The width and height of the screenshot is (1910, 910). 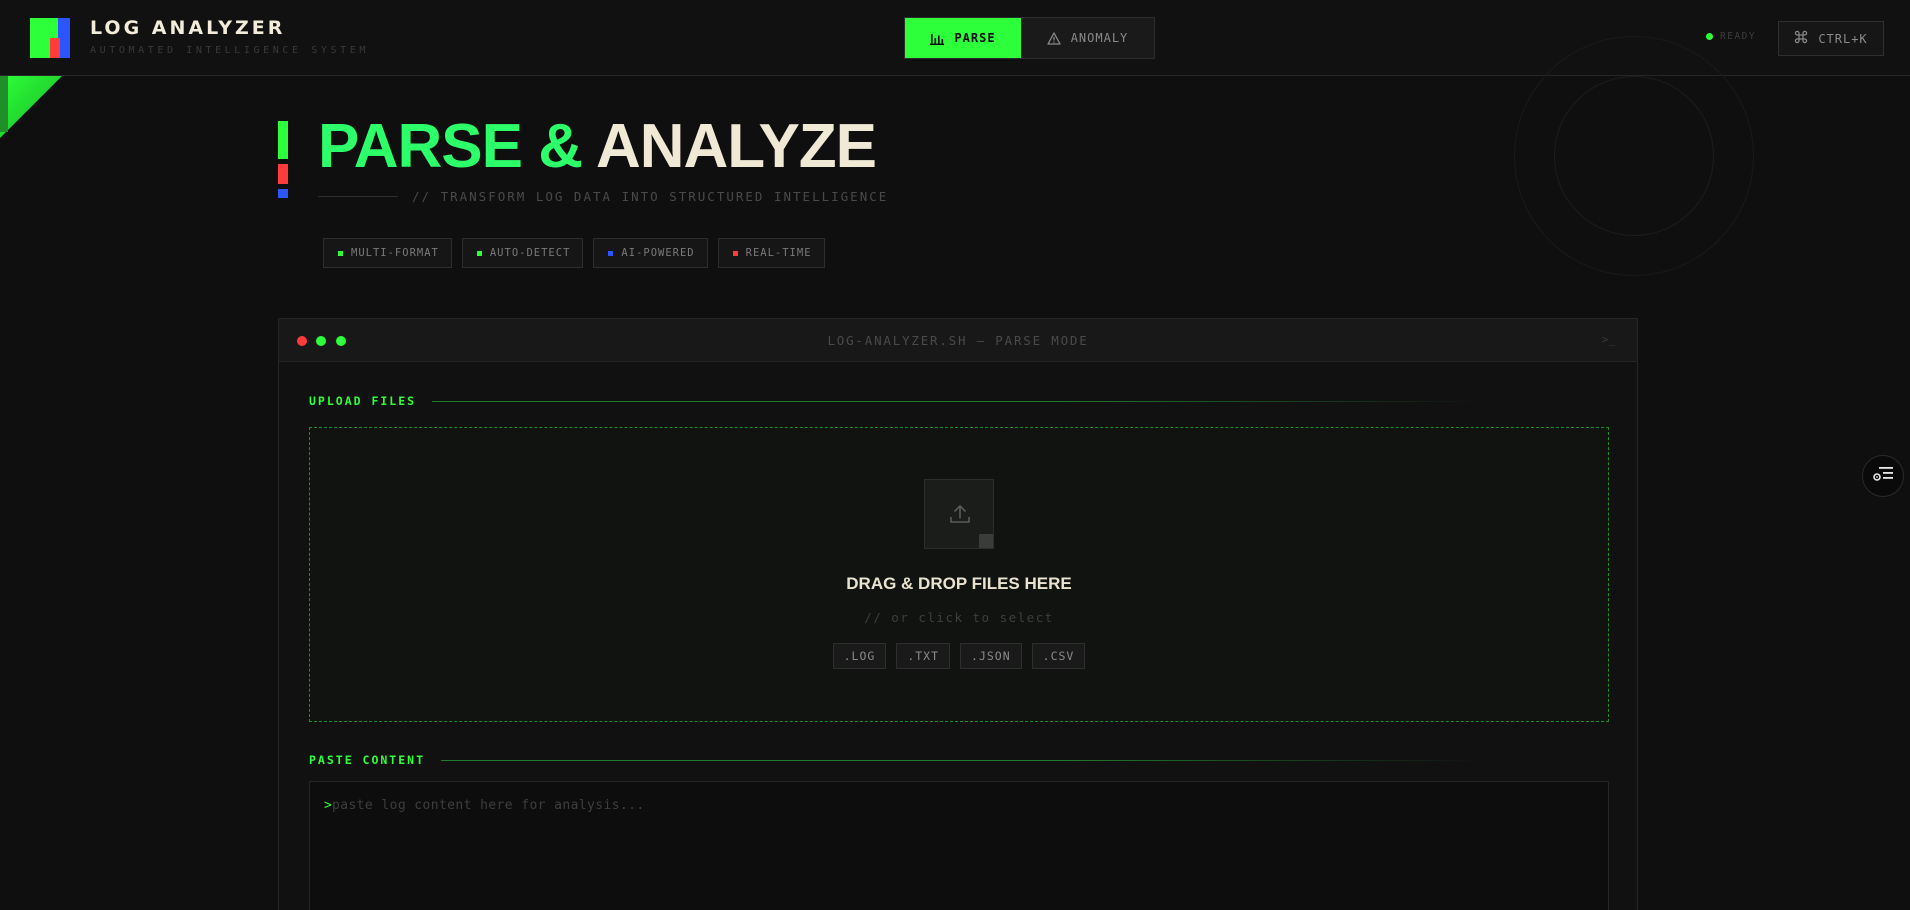 I want to click on command-button-label: CTRL+K, so click(x=1843, y=38).